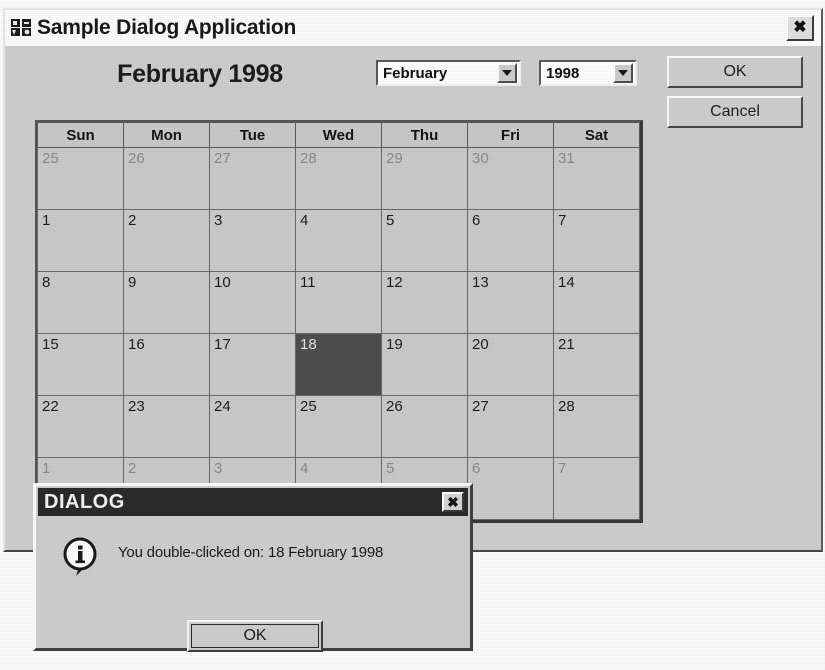  Describe the element at coordinates (596, 178) in the screenshot. I see `calendar-day-cell: 31` at that location.